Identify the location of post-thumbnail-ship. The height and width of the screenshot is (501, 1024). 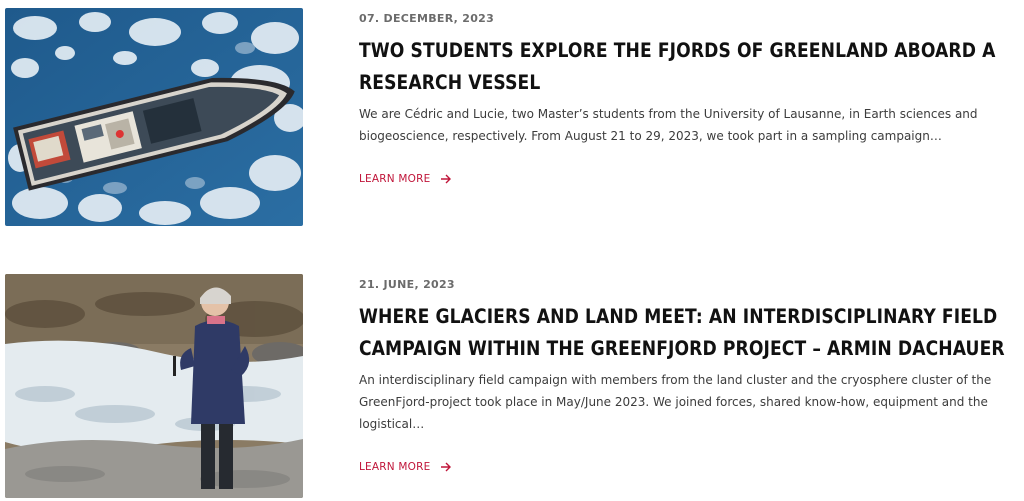
(154, 117).